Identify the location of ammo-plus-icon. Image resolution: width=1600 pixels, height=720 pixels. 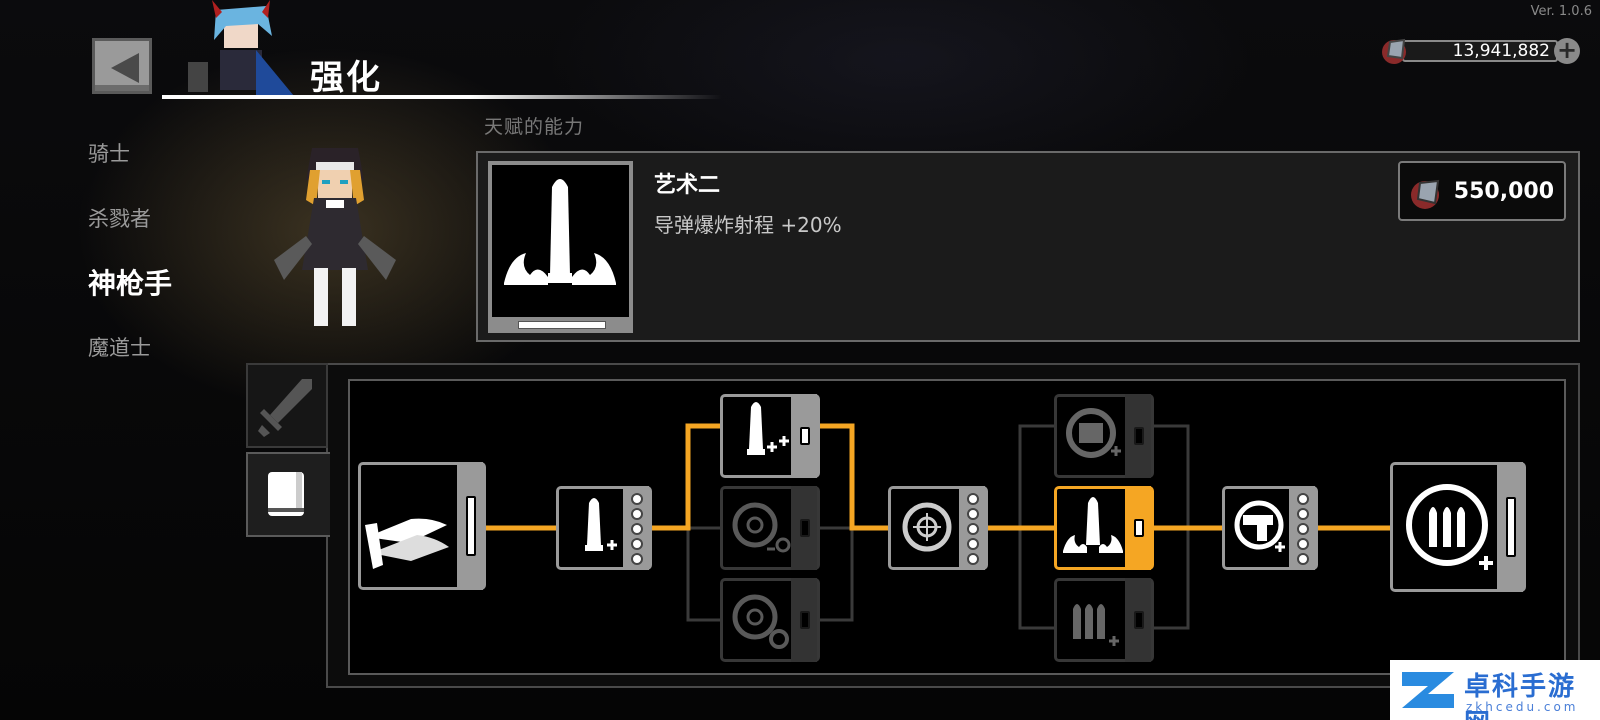
(1096, 625).